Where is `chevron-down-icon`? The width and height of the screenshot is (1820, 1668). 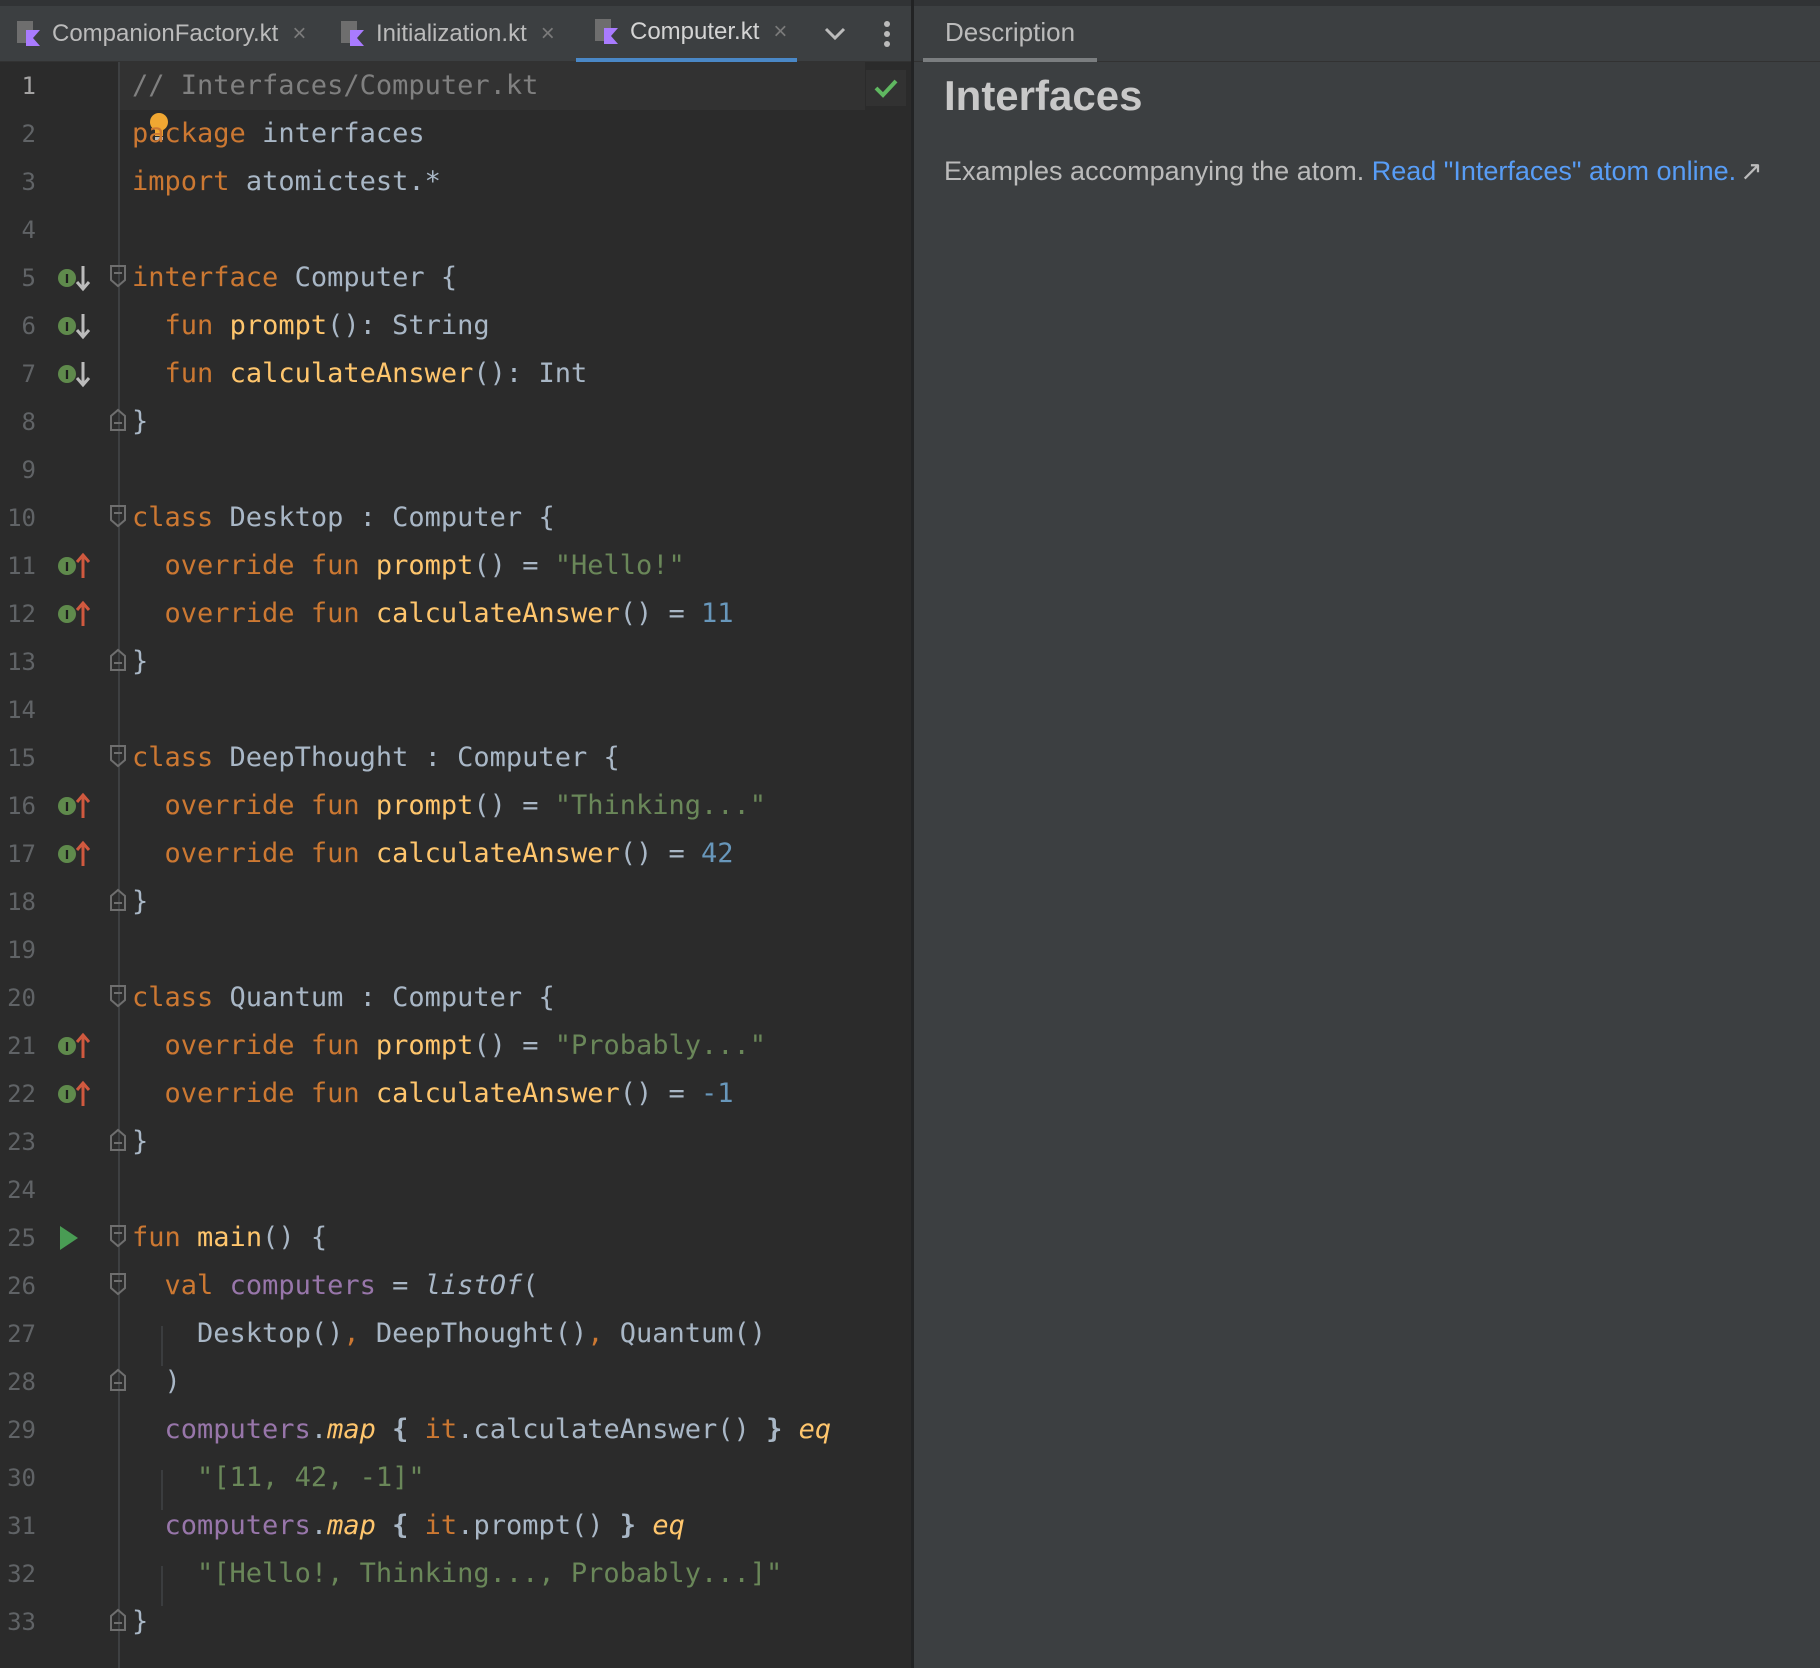
chevron-down-icon is located at coordinates (835, 34).